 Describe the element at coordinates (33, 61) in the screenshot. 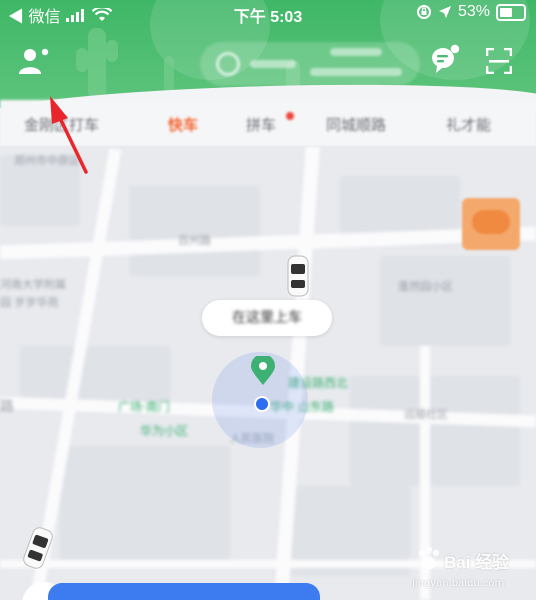

I see `user-icon` at that location.